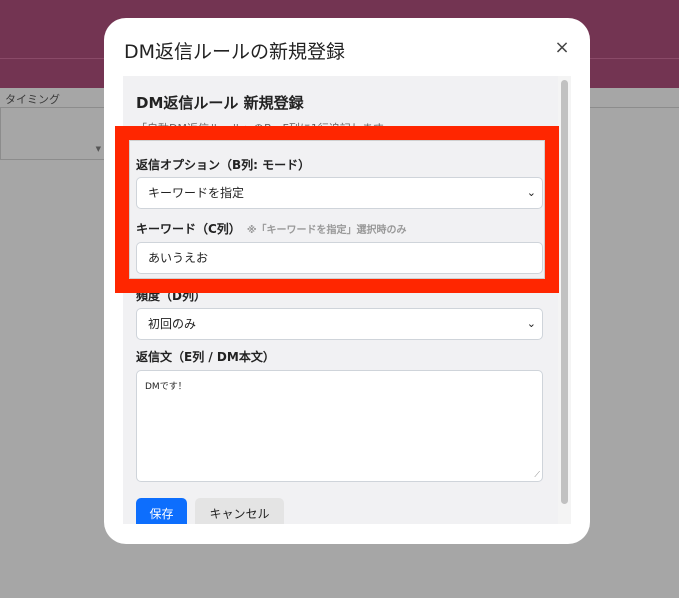 This screenshot has width=679, height=598. I want to click on column-header-timing: タイミング, so click(32, 99).